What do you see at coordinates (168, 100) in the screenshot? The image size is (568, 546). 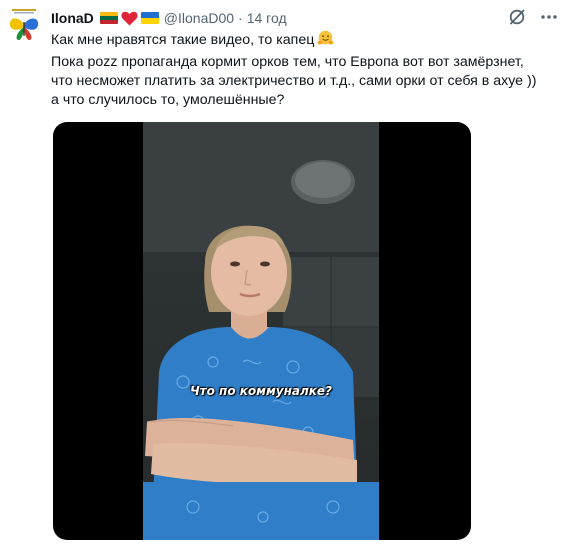 I see `tweet-text-line-4: а что случилось то, умолешённые?` at bounding box center [168, 100].